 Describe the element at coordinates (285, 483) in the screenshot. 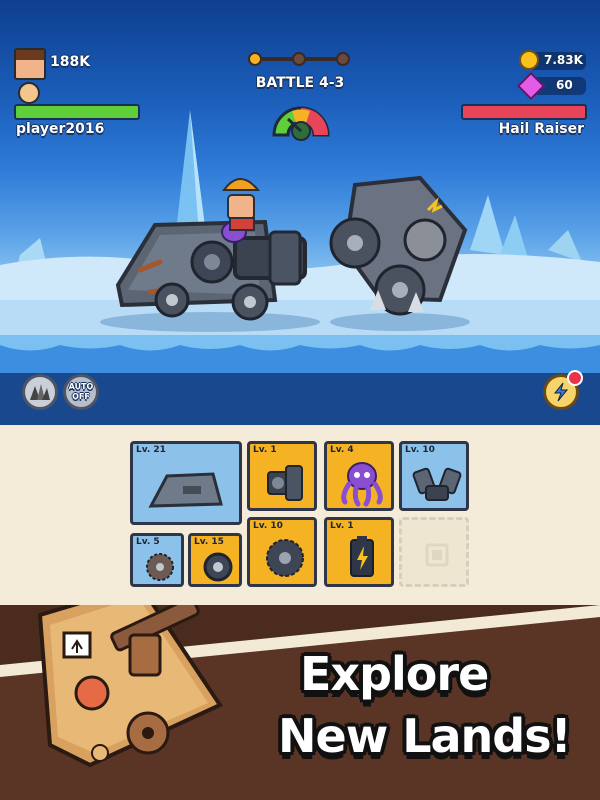

I see `minigun-icon` at that location.